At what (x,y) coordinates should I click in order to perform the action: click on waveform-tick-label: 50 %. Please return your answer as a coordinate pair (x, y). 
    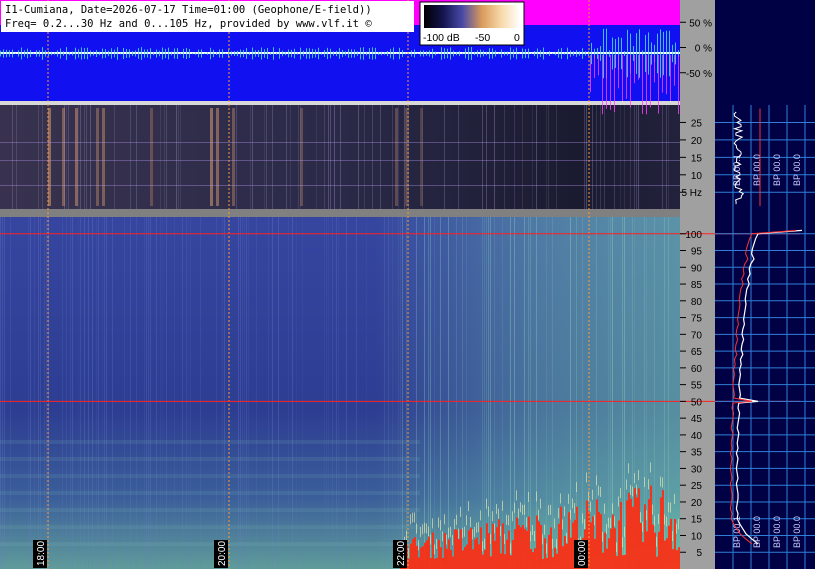
    Looking at the image, I should click on (700, 23).